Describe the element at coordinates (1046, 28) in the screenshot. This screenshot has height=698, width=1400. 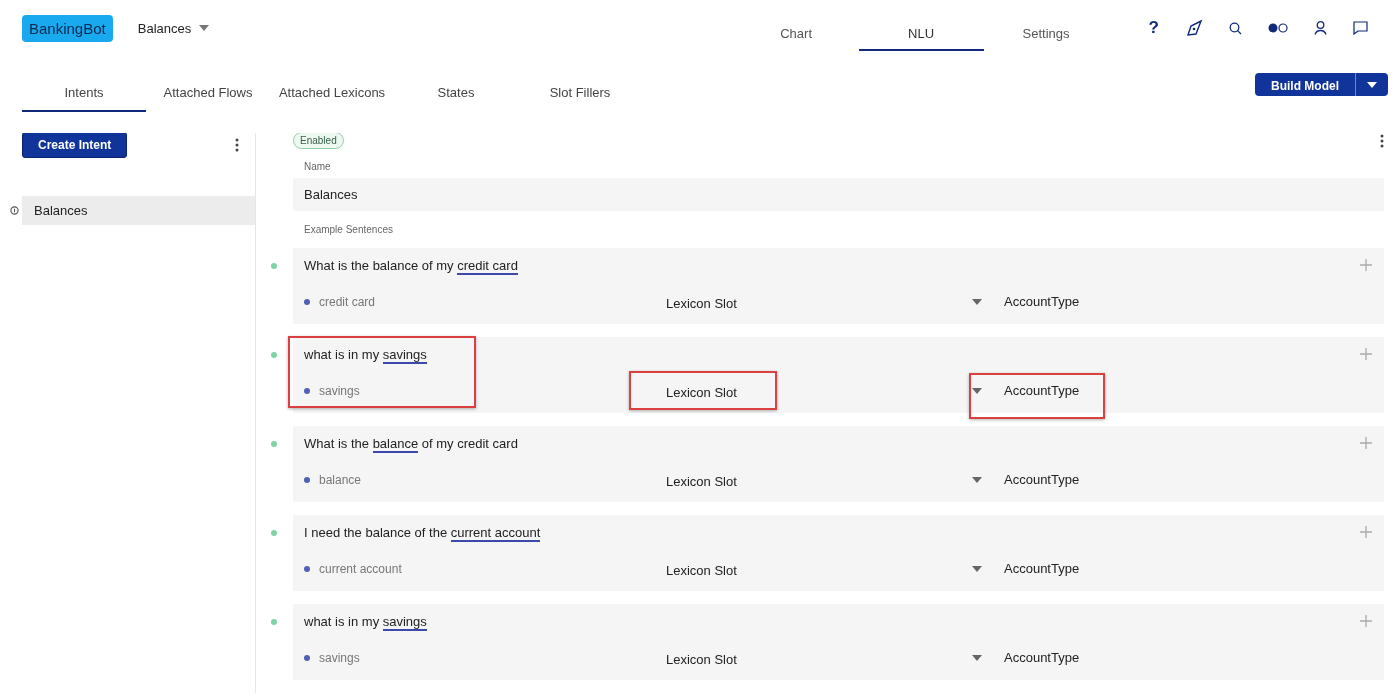
I see `nav-tab: Settings` at that location.